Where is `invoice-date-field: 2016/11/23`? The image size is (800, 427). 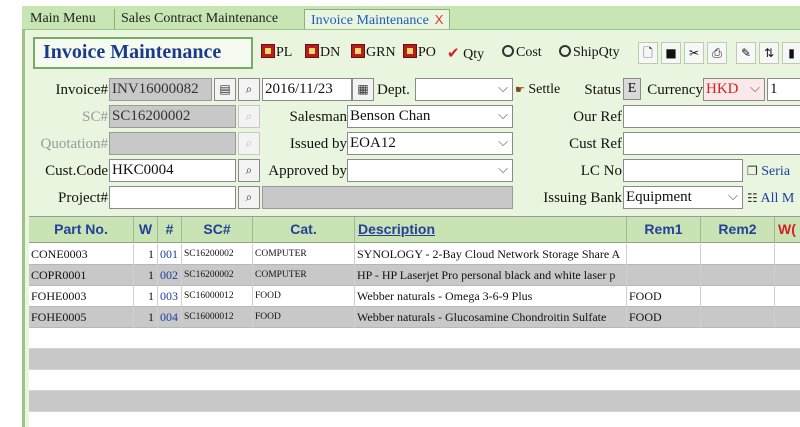
invoice-date-field: 2016/11/23 is located at coordinates (307, 89).